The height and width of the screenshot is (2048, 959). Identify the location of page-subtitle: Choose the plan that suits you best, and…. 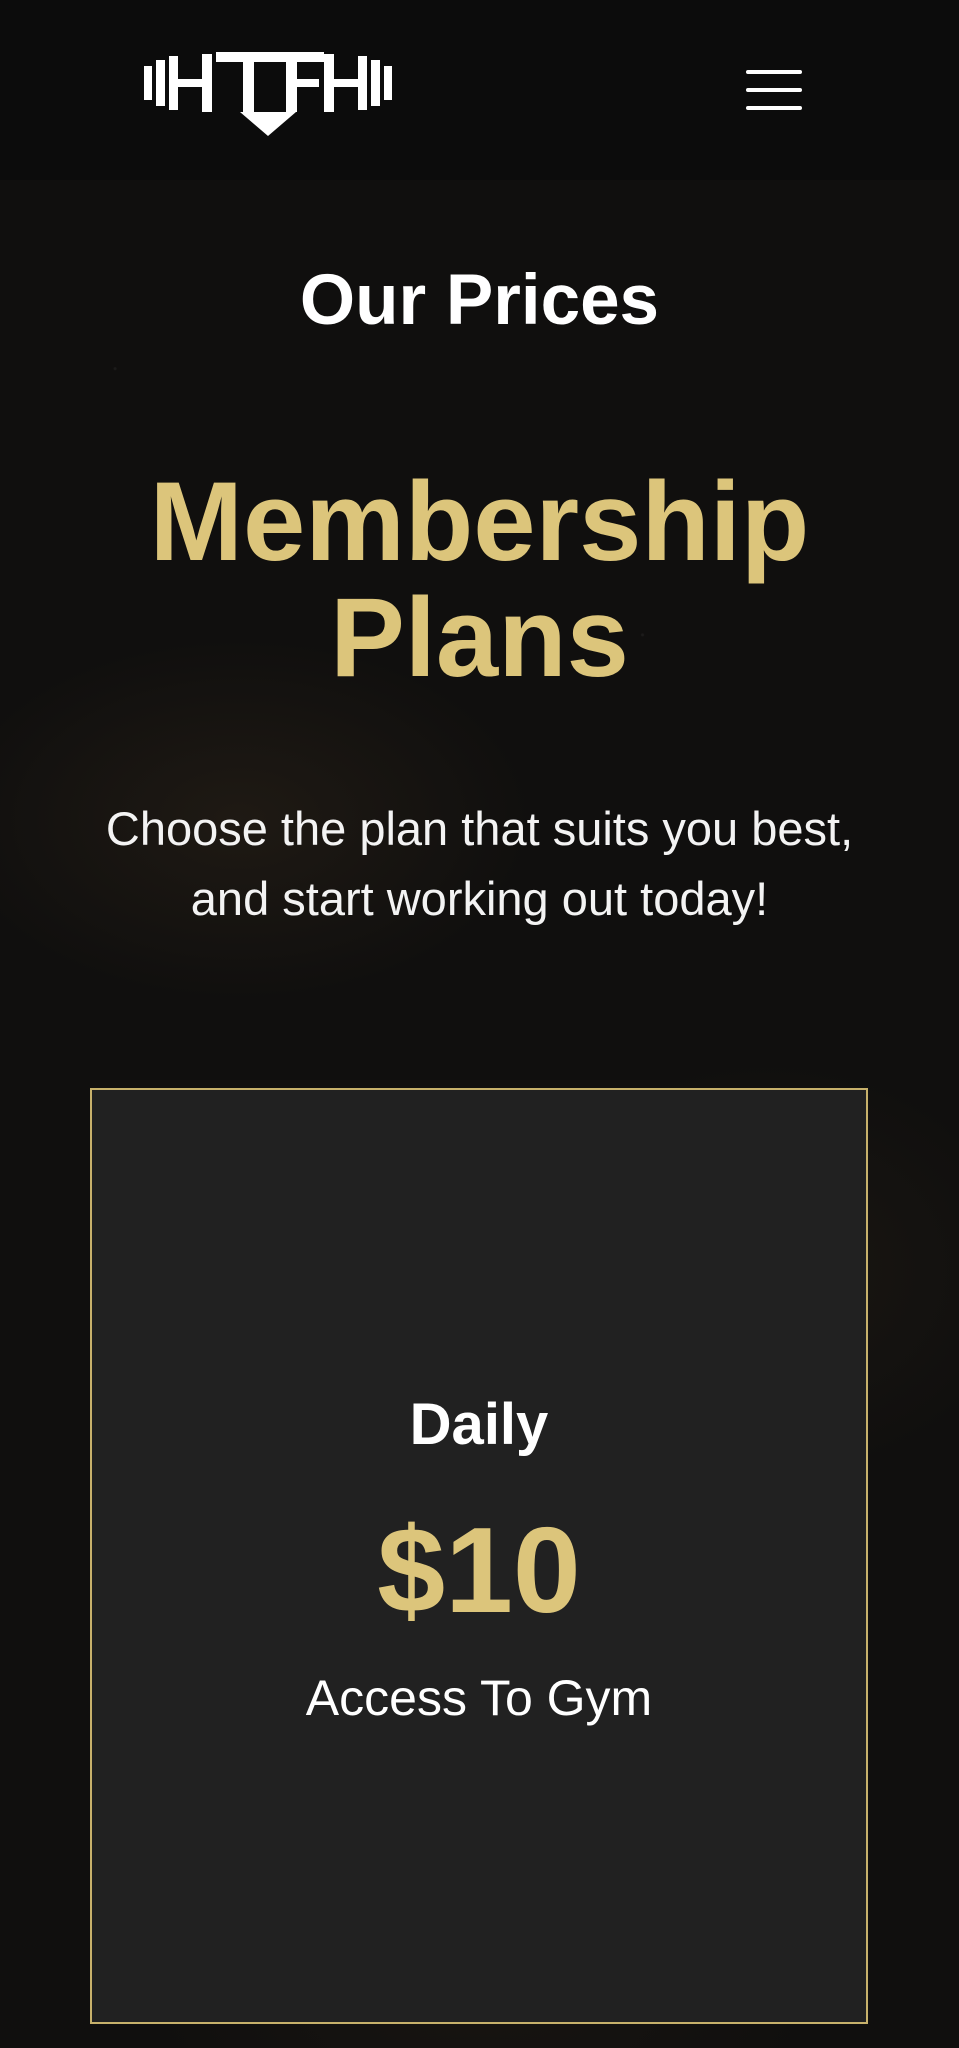
(479, 863).